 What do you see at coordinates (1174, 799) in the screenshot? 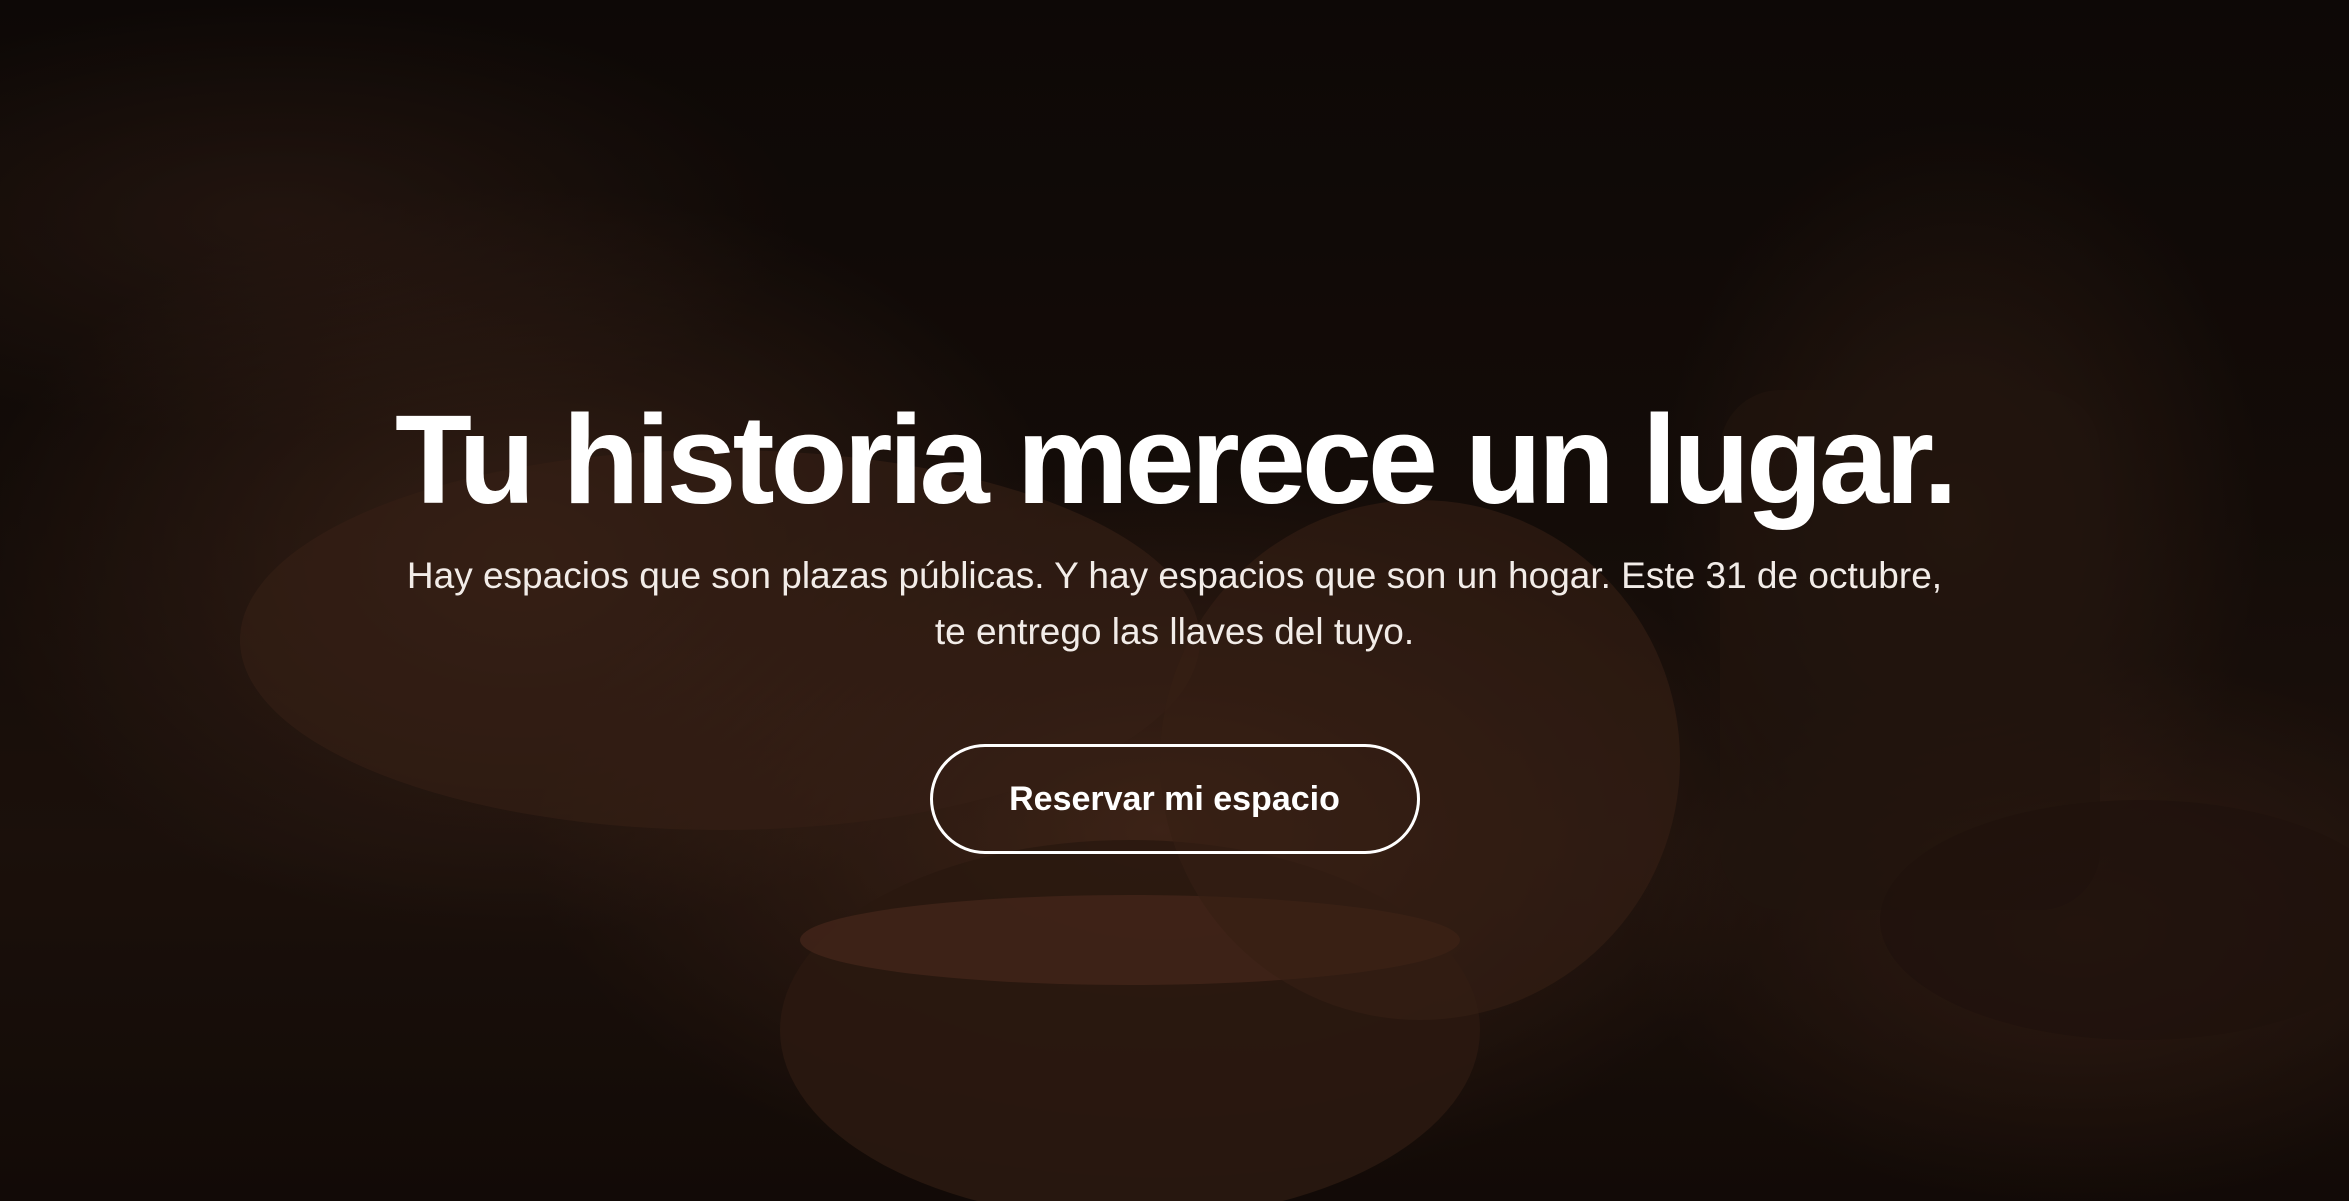
I see `reserve-space-button: Reservar mi espacio` at bounding box center [1174, 799].